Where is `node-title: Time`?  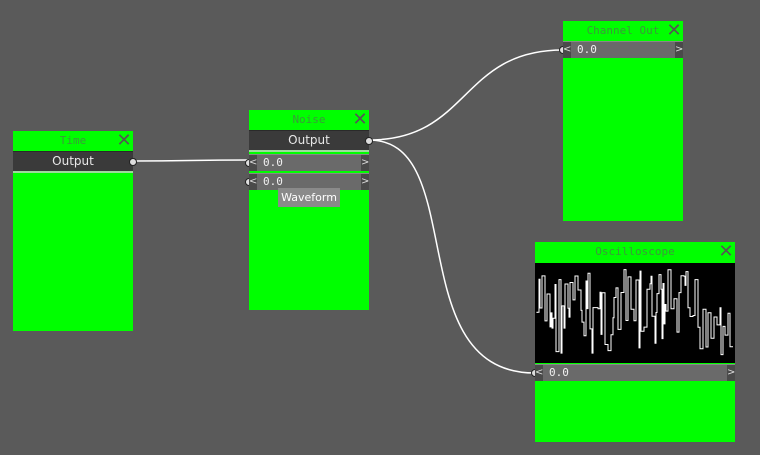
node-title: Time is located at coordinates (73, 141).